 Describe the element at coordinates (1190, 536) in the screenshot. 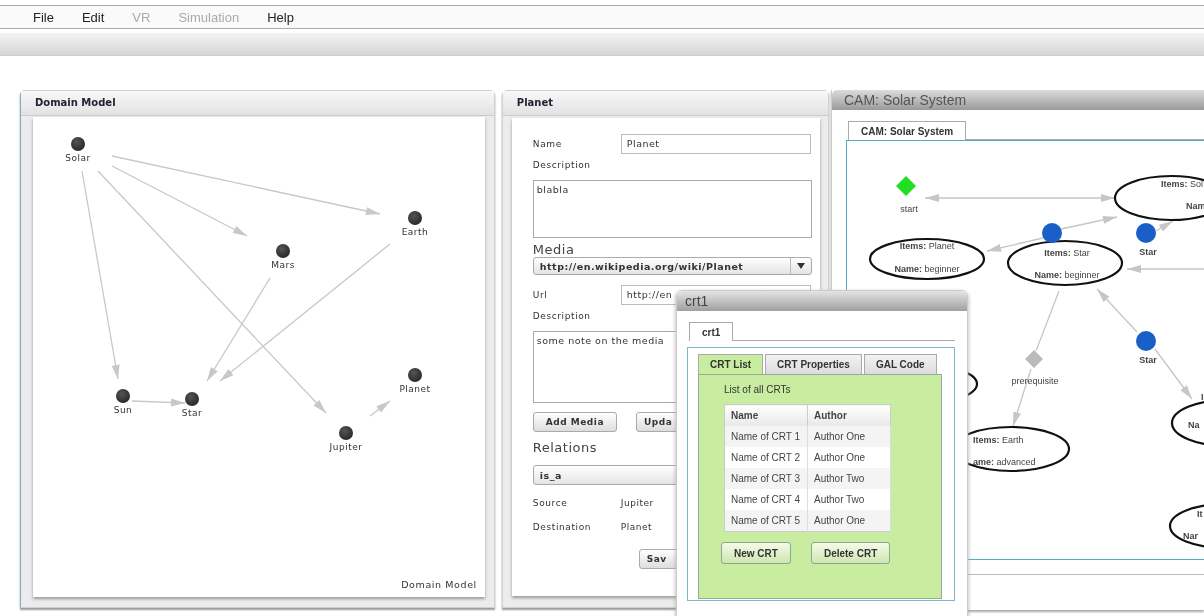

I see `state-text: Nar` at that location.